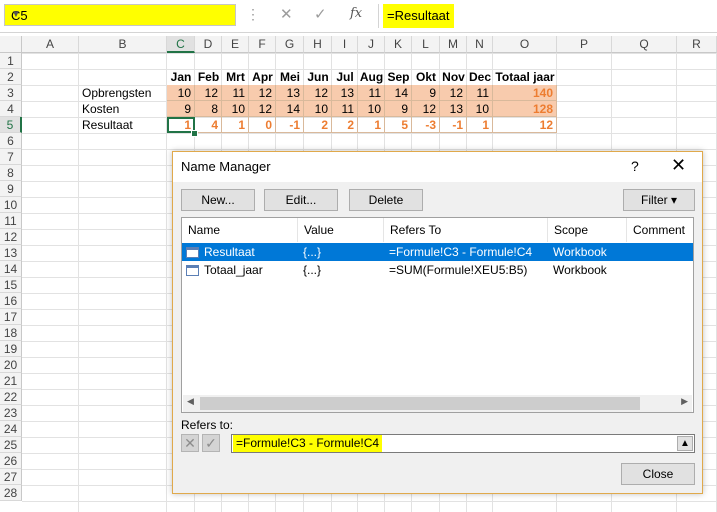 Image resolution: width=717 pixels, height=512 pixels. Describe the element at coordinates (11, 317) in the screenshot. I see `row-header: 17` at that location.